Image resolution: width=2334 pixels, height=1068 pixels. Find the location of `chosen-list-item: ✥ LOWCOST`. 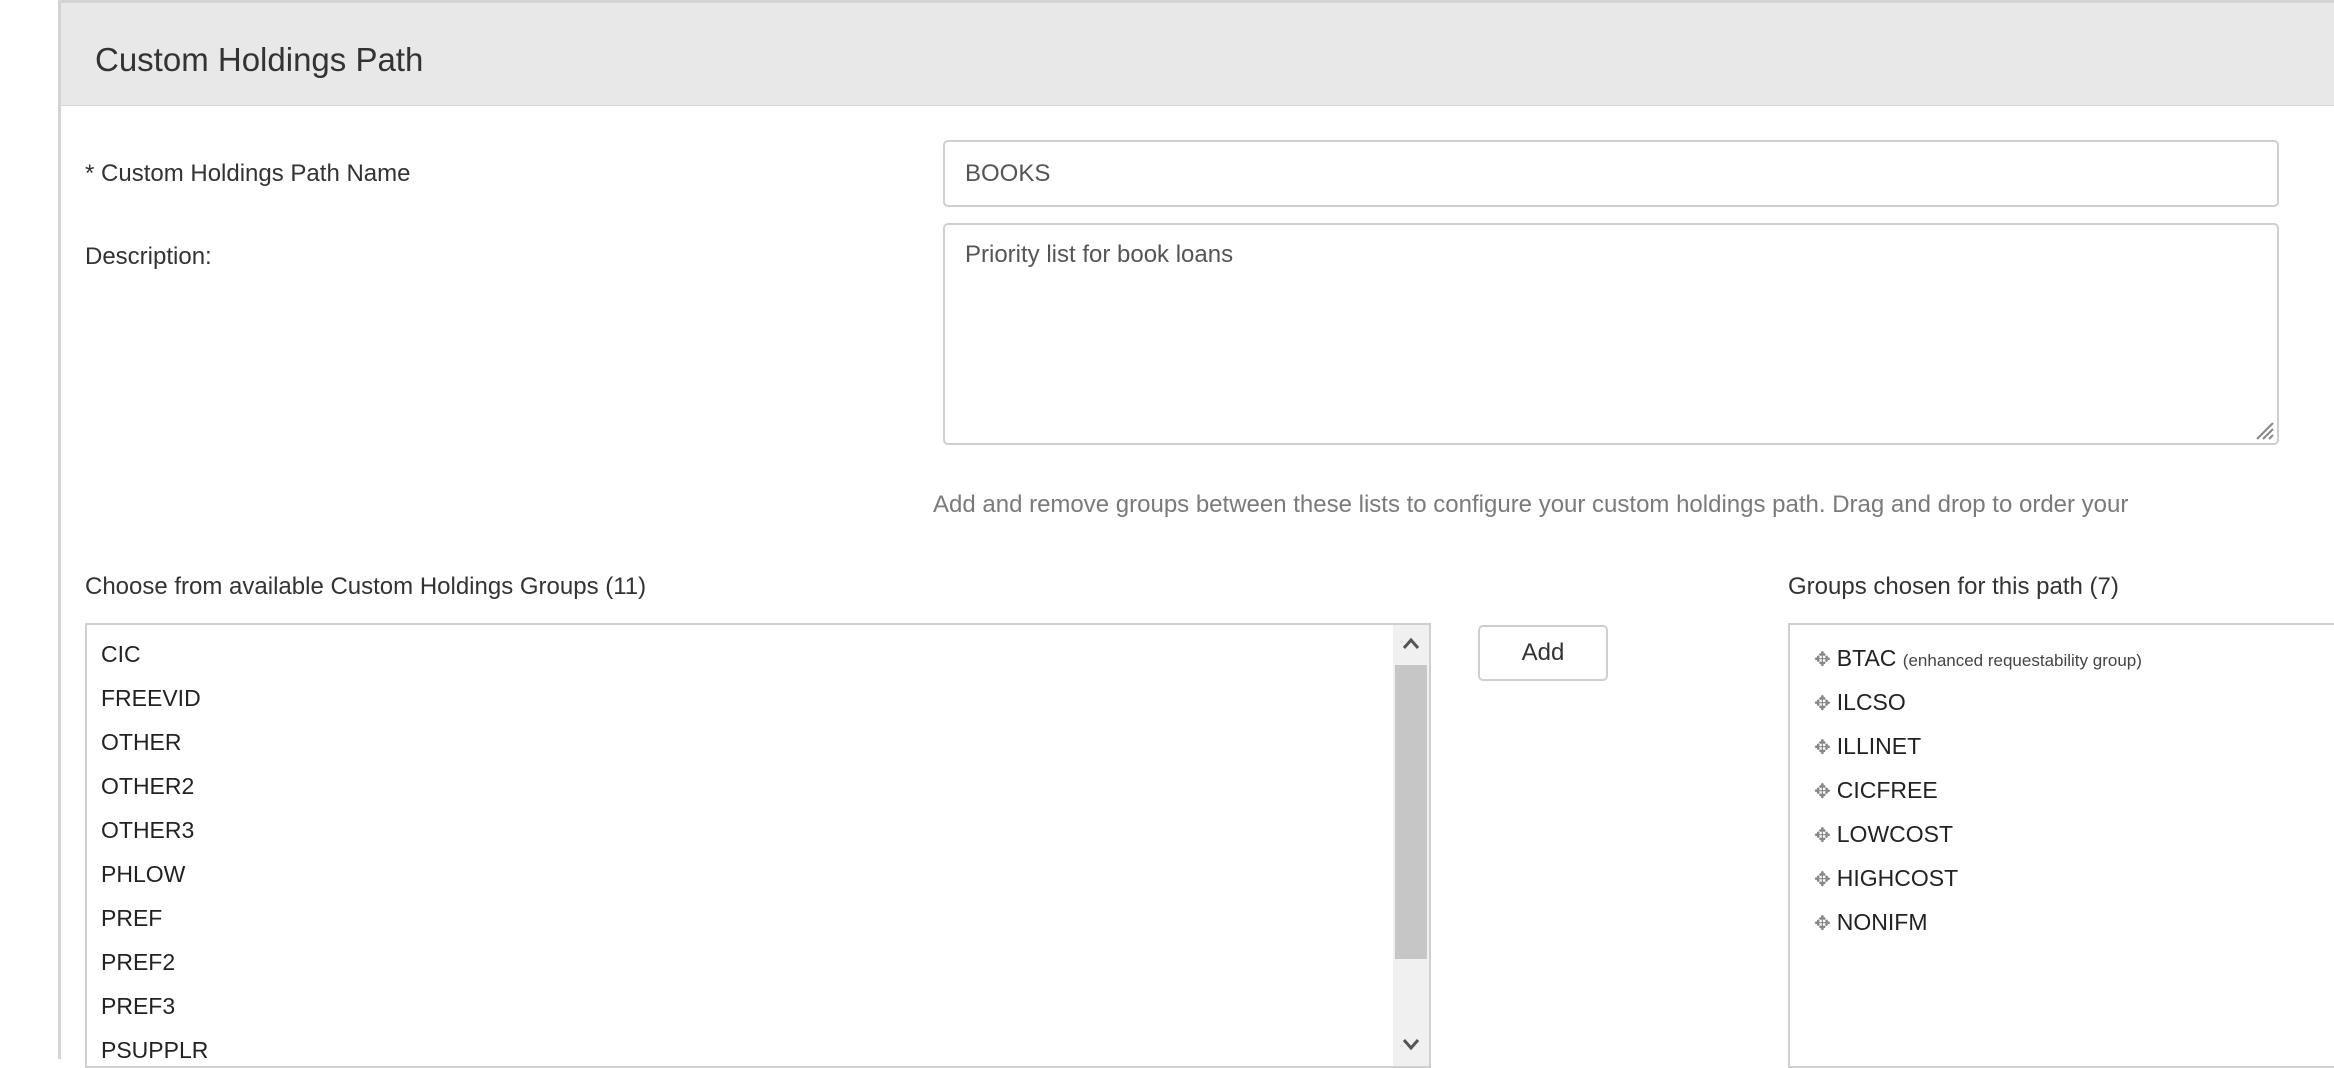

chosen-list-item: ✥ LOWCOST is located at coordinates (1883, 834).